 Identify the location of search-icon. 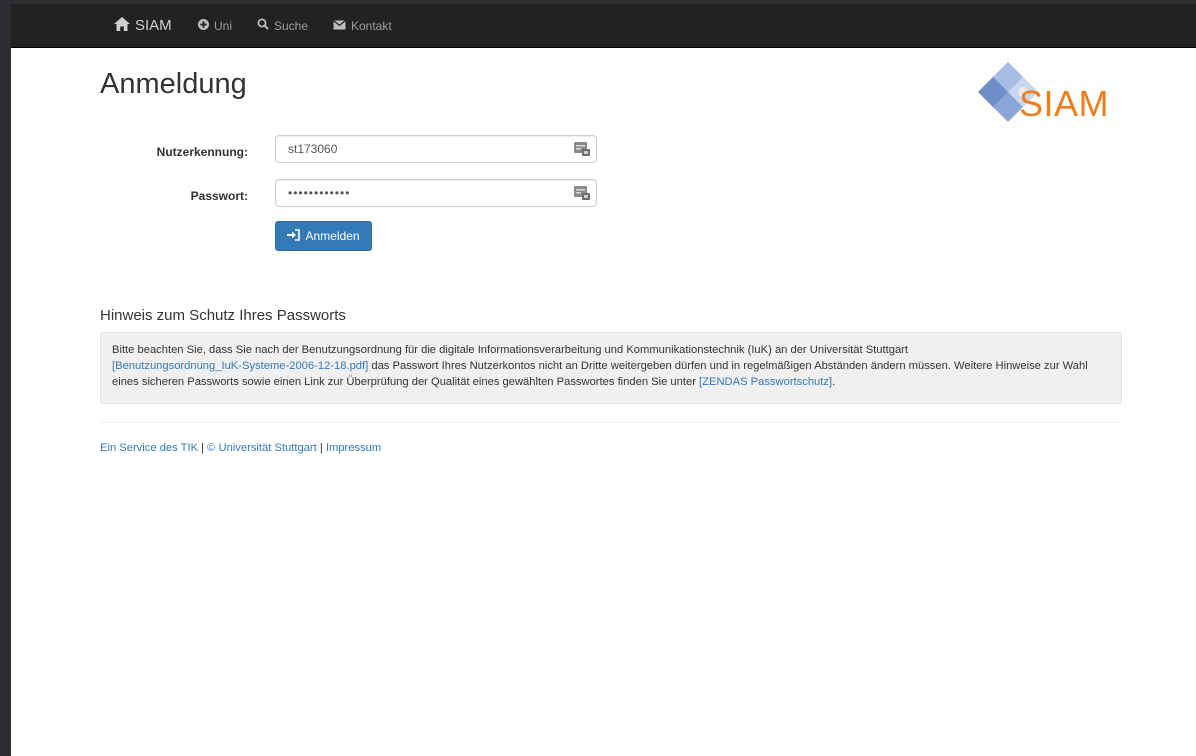
(265, 25).